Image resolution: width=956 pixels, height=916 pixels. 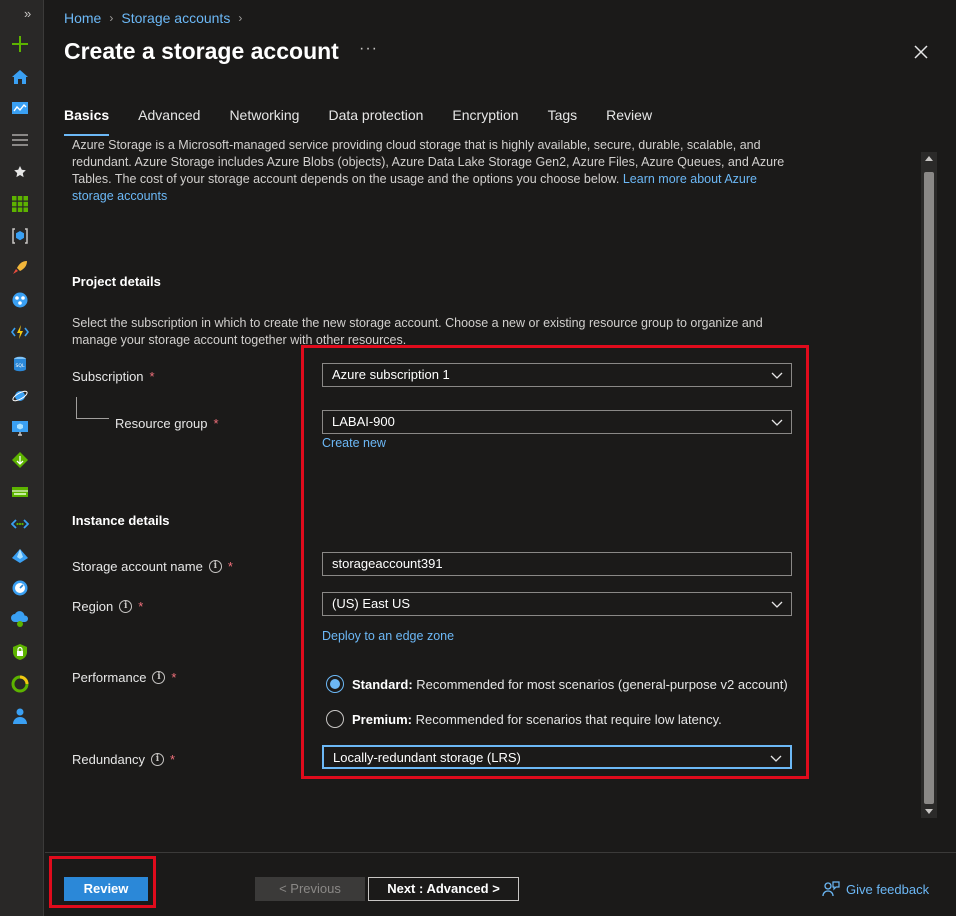 What do you see at coordinates (161, 423) in the screenshot?
I see `resource-group-label-text: Resource group` at bounding box center [161, 423].